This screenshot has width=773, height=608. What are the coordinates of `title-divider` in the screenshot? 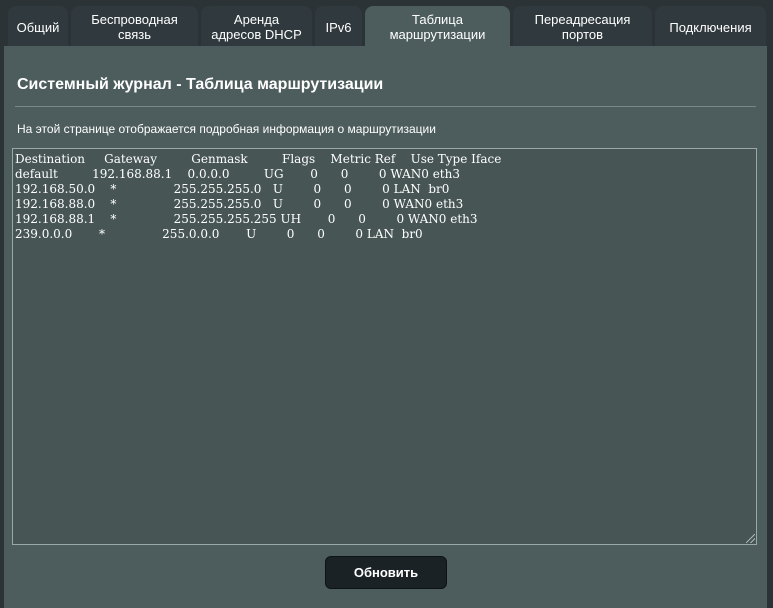 It's located at (385, 106).